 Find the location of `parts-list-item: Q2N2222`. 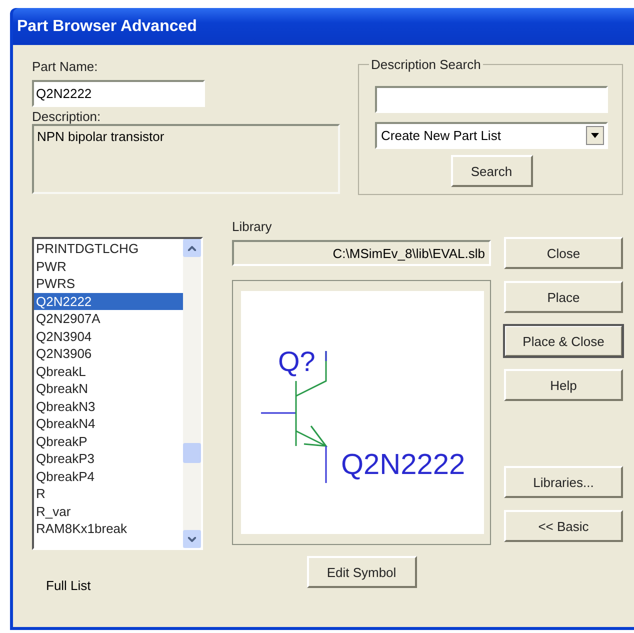

parts-list-item: Q2N2222 is located at coordinates (108, 301).